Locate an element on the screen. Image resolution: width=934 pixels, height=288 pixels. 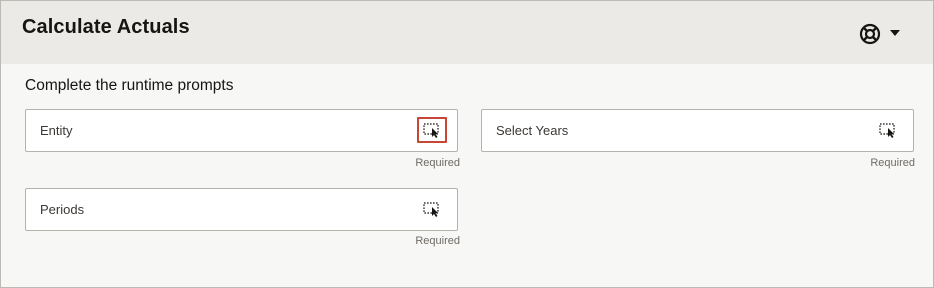
entity-label: Entity is located at coordinates (56, 130).